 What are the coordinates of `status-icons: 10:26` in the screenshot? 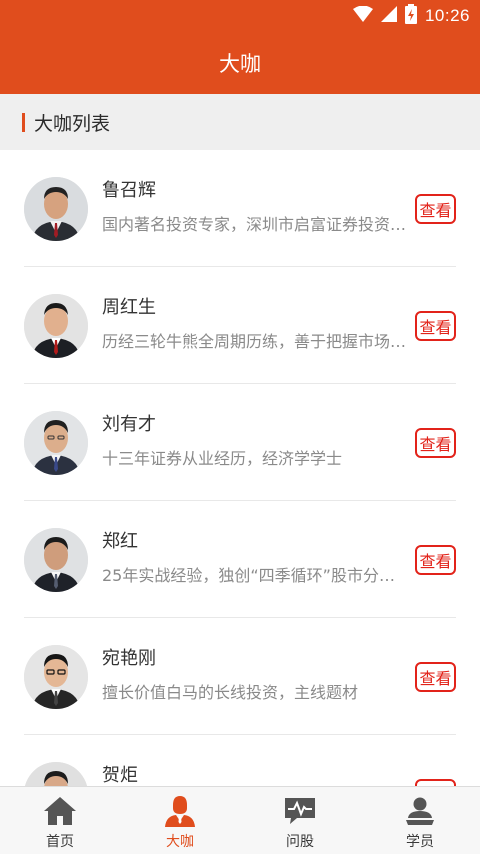 It's located at (411, 16).